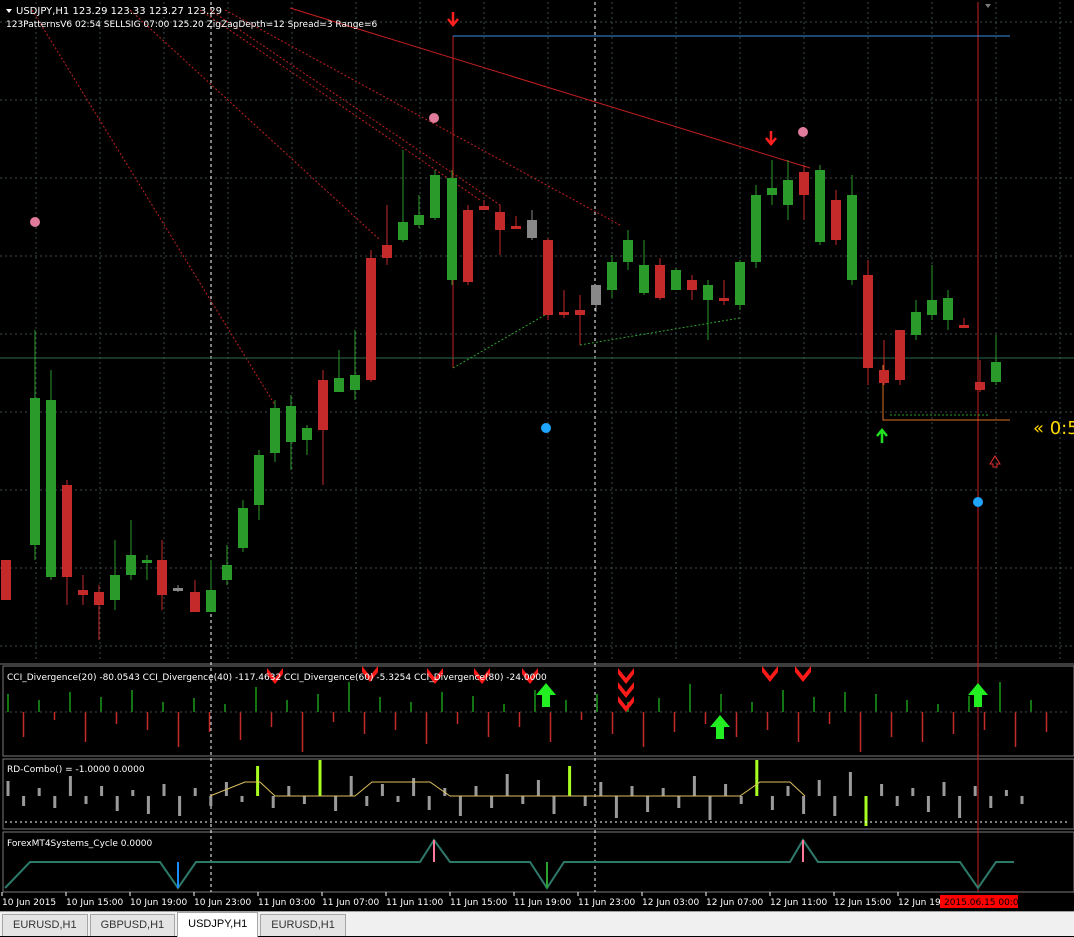 The image size is (1074, 937). What do you see at coordinates (286, 903) in the screenshot?
I see `time-label: 11 Jun 03:00` at bounding box center [286, 903].